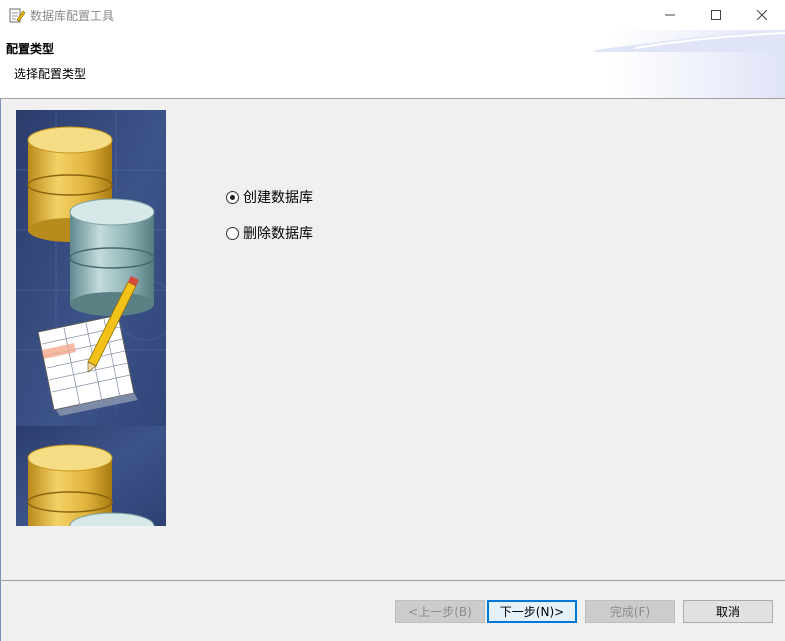 Image resolution: width=785 pixels, height=641 pixels. I want to click on title-bar: 数据库配置工具, so click(392, 15).